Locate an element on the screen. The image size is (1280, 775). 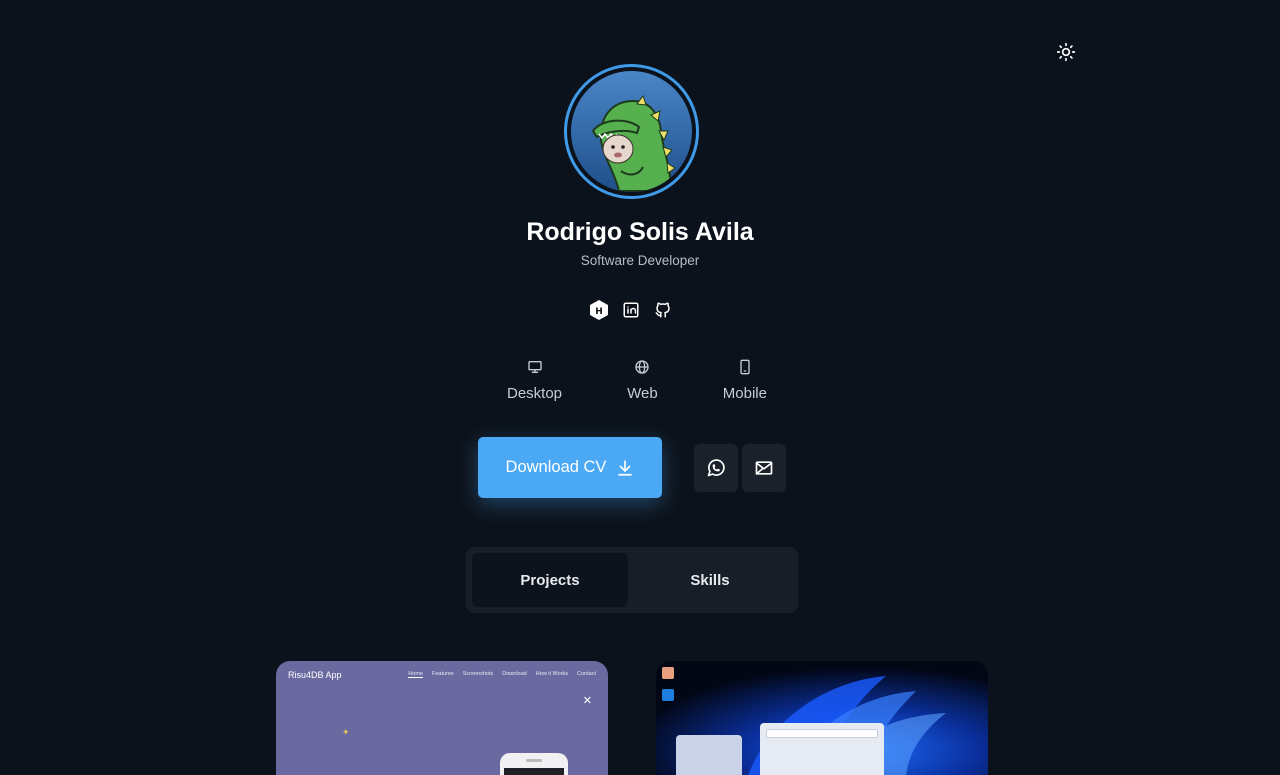
app-window-main is located at coordinates (822, 749).